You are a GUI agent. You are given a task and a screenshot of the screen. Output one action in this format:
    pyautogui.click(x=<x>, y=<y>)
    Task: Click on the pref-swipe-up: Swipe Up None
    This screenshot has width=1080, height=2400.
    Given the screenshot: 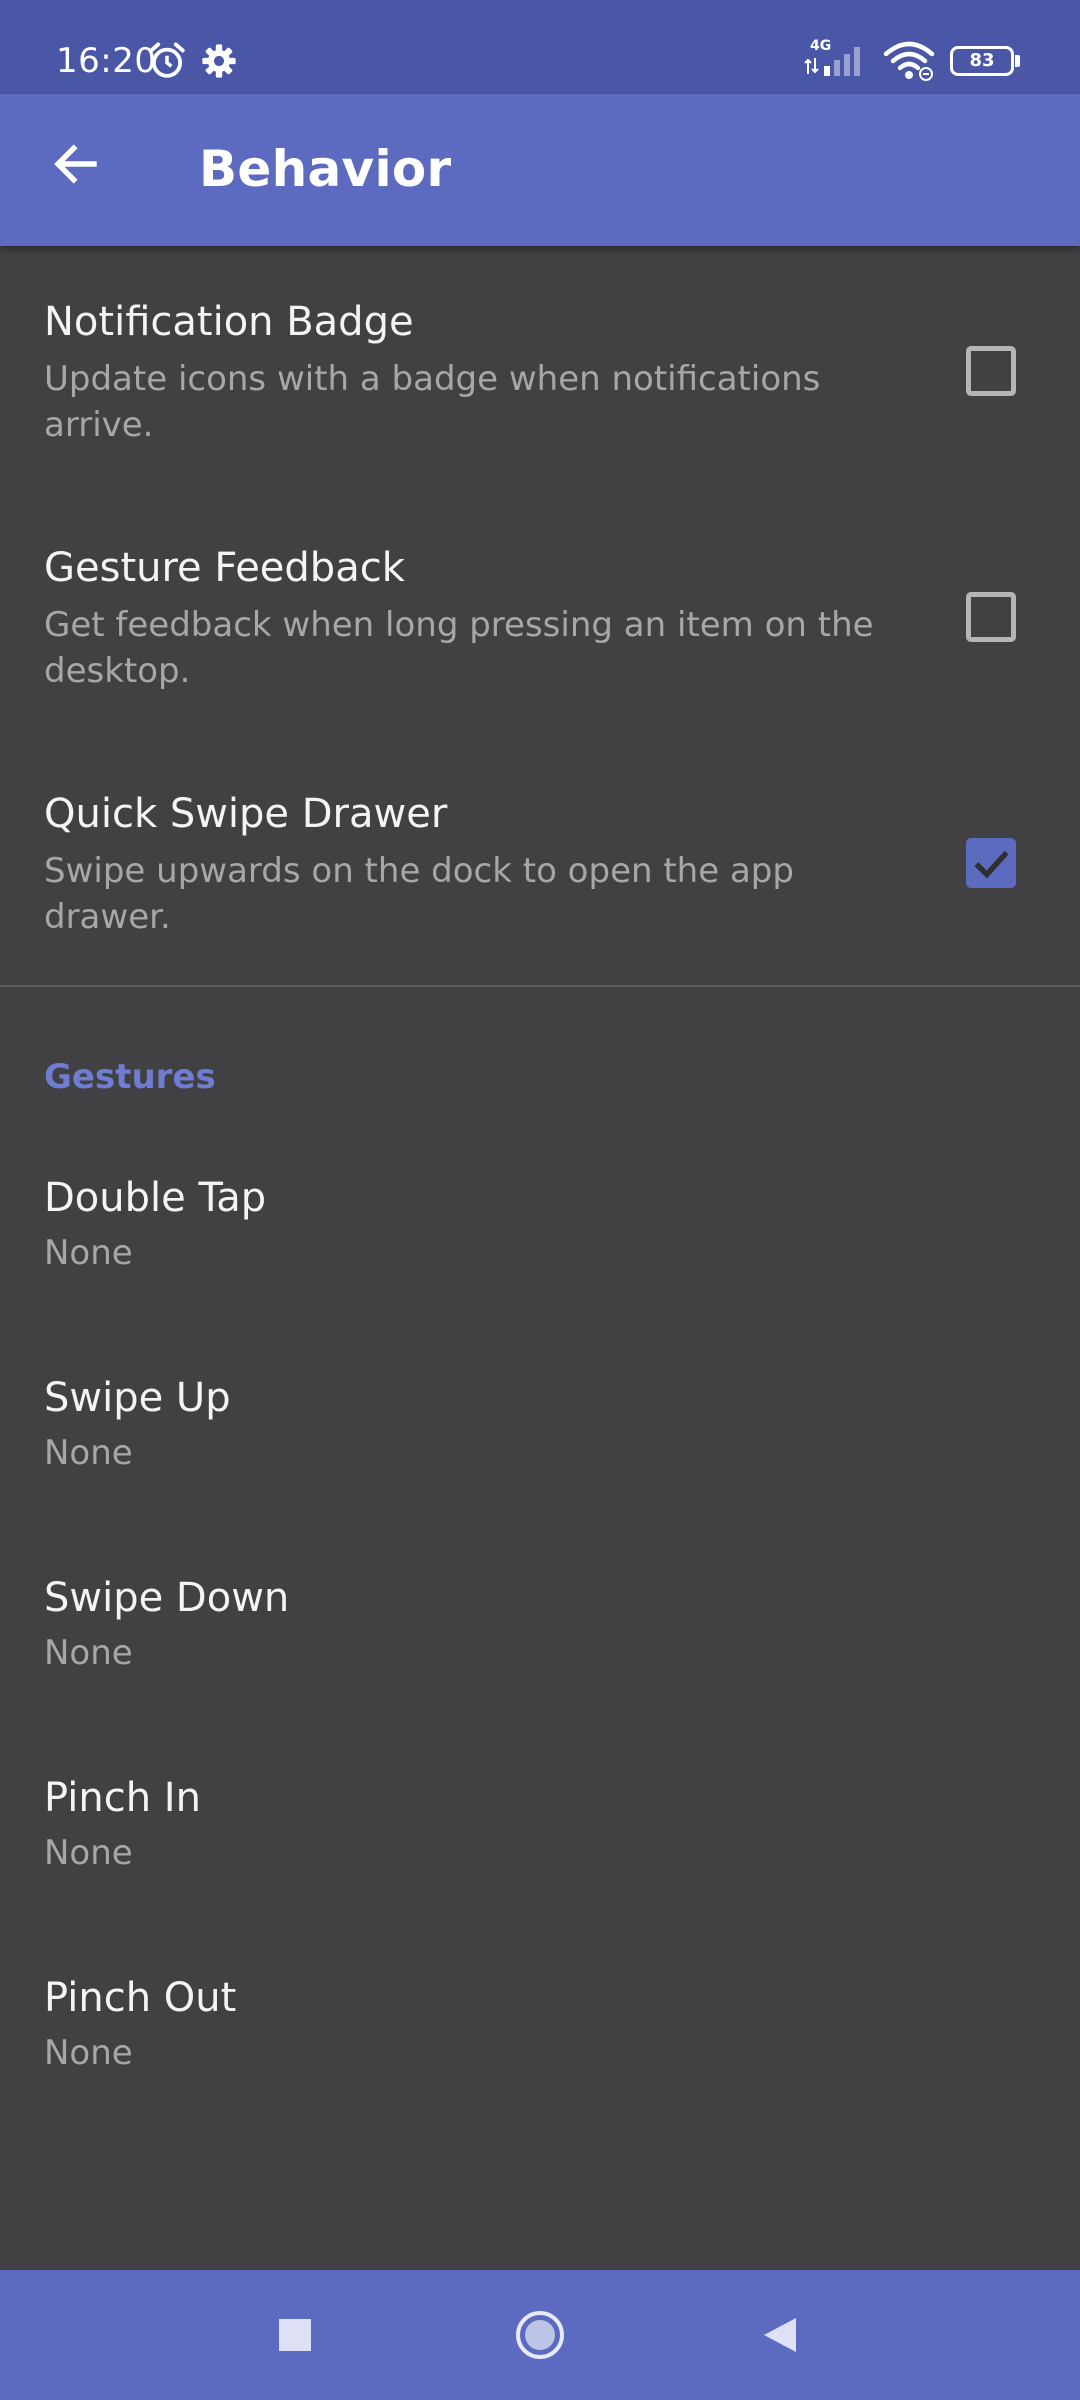 What is the action you would take?
    pyautogui.click(x=540, y=1450)
    